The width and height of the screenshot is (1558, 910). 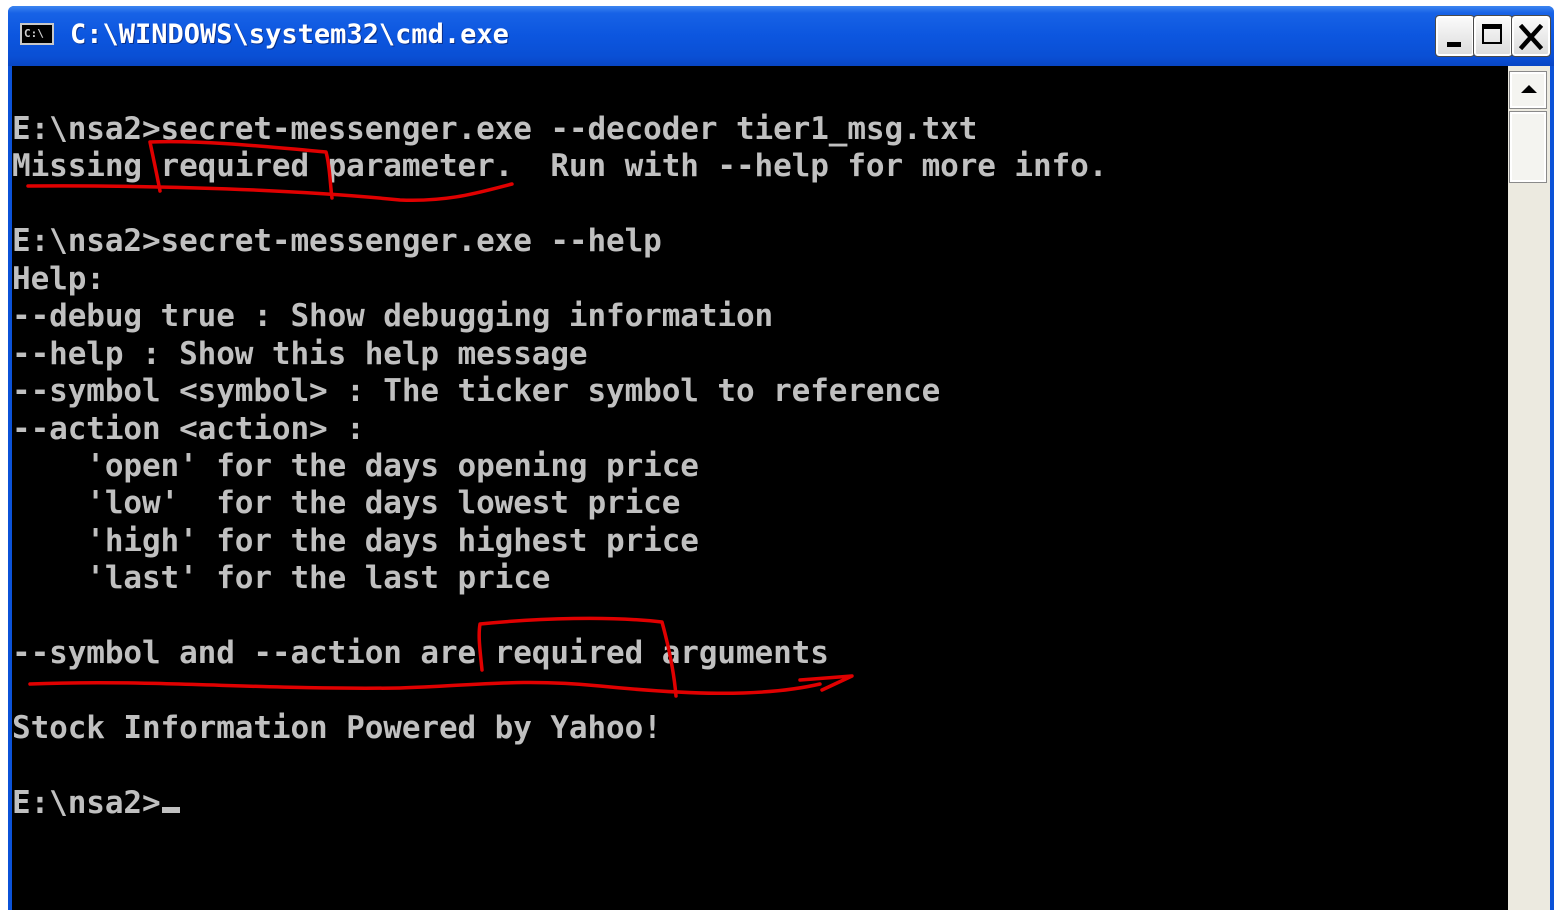 I want to click on title-bar: C:\ C:\WINDOWS\system32\cmd.exe, so click(x=781, y=36).